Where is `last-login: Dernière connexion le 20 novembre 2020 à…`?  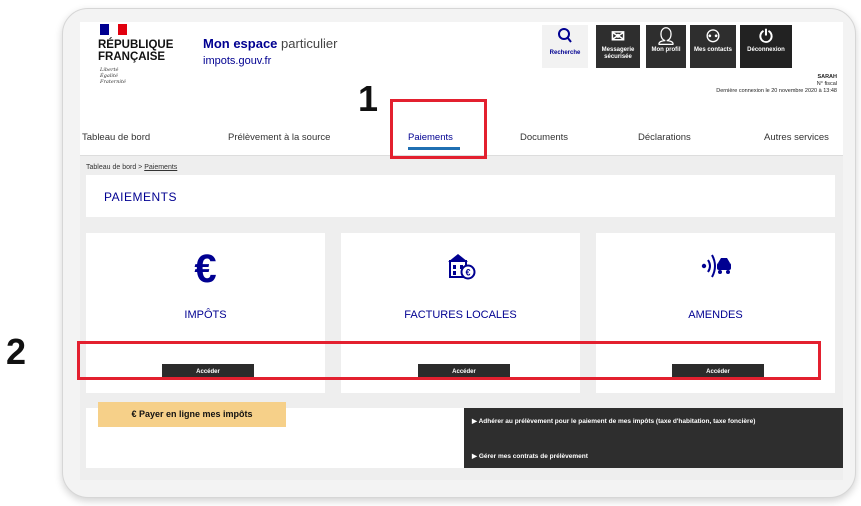 last-login: Dernière connexion le 20 novembre 2020 à… is located at coordinates (776, 91).